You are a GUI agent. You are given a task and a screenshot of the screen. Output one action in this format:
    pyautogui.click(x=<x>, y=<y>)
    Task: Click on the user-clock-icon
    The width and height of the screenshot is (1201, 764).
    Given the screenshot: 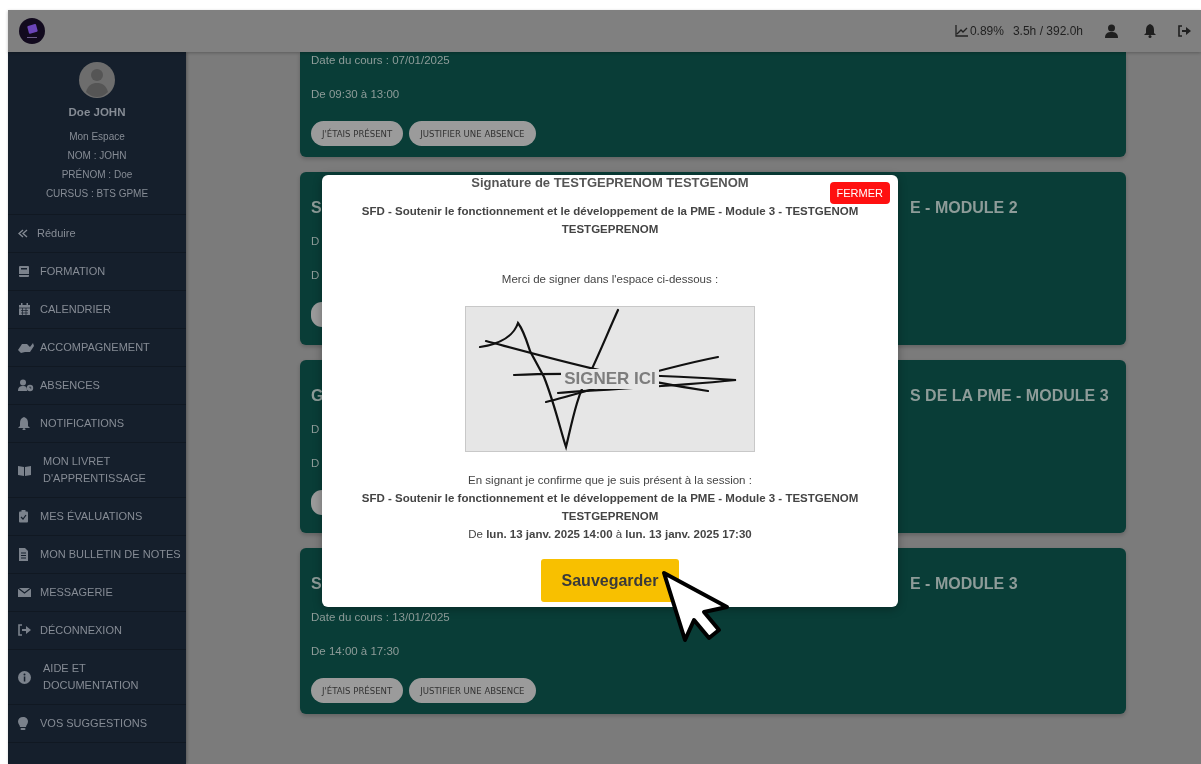 What is the action you would take?
    pyautogui.click(x=26, y=385)
    